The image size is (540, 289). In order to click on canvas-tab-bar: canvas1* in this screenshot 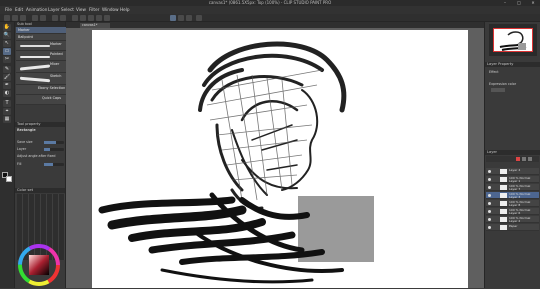, I will do `click(275, 25)`.